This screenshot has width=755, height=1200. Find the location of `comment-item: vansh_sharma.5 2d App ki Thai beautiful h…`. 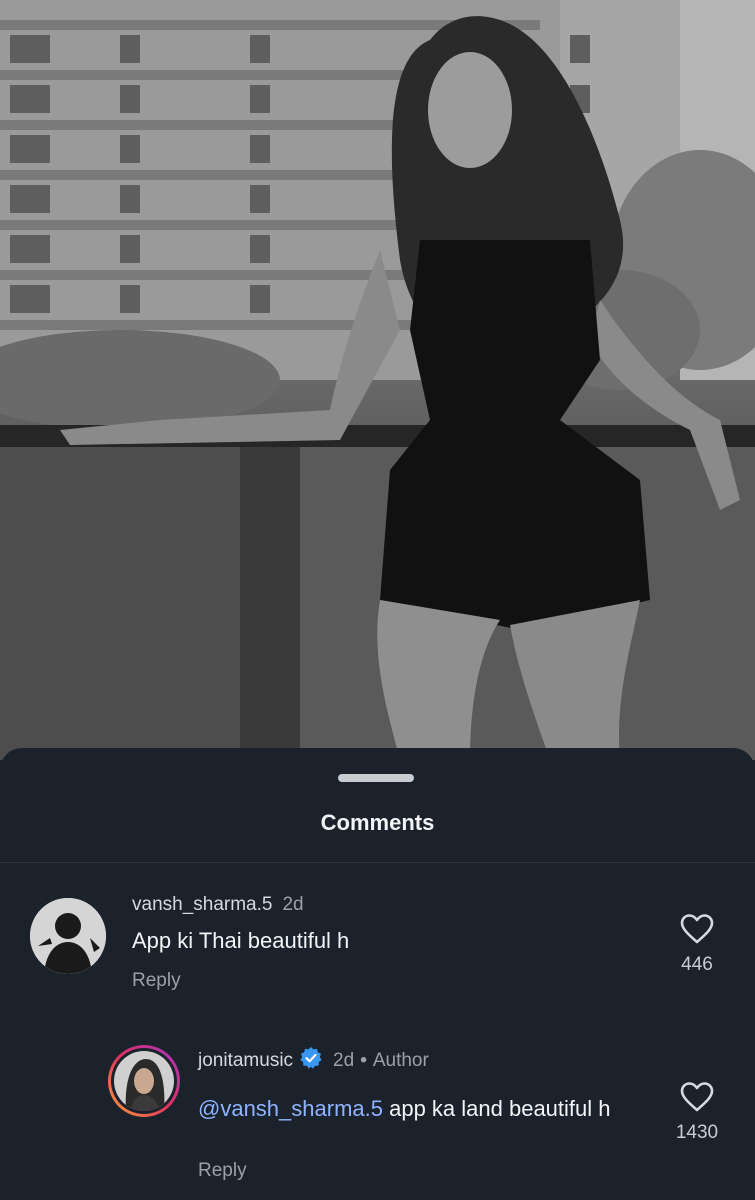

comment-item: vansh_sharma.5 2d App ki Thai beautiful h… is located at coordinates (377, 948).